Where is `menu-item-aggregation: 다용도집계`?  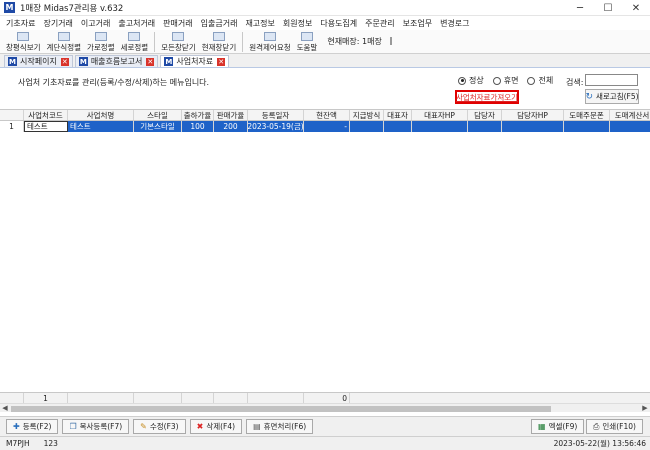
menu-item-aggregation: 다용도집계 is located at coordinates (338, 23).